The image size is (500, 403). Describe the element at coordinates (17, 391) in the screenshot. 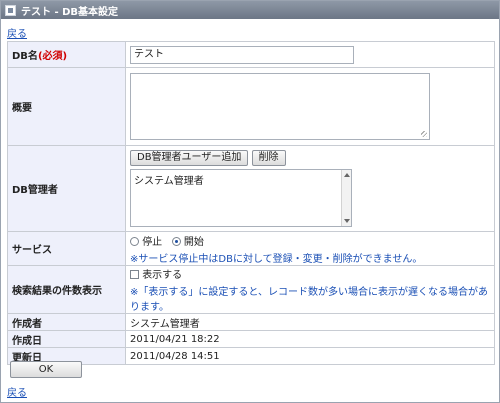

I see `back-link-bottom: 戻る` at that location.